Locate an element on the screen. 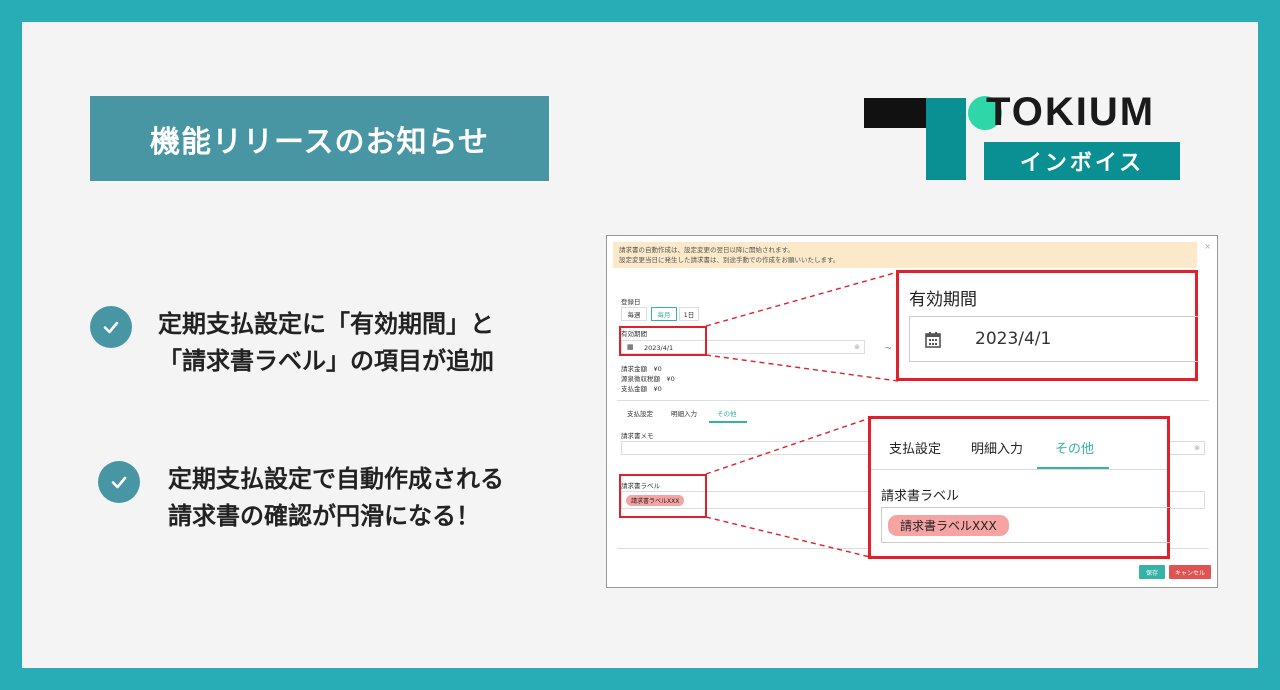 The height and width of the screenshot is (690, 1280). zoom-divider is located at coordinates (1019, 469).